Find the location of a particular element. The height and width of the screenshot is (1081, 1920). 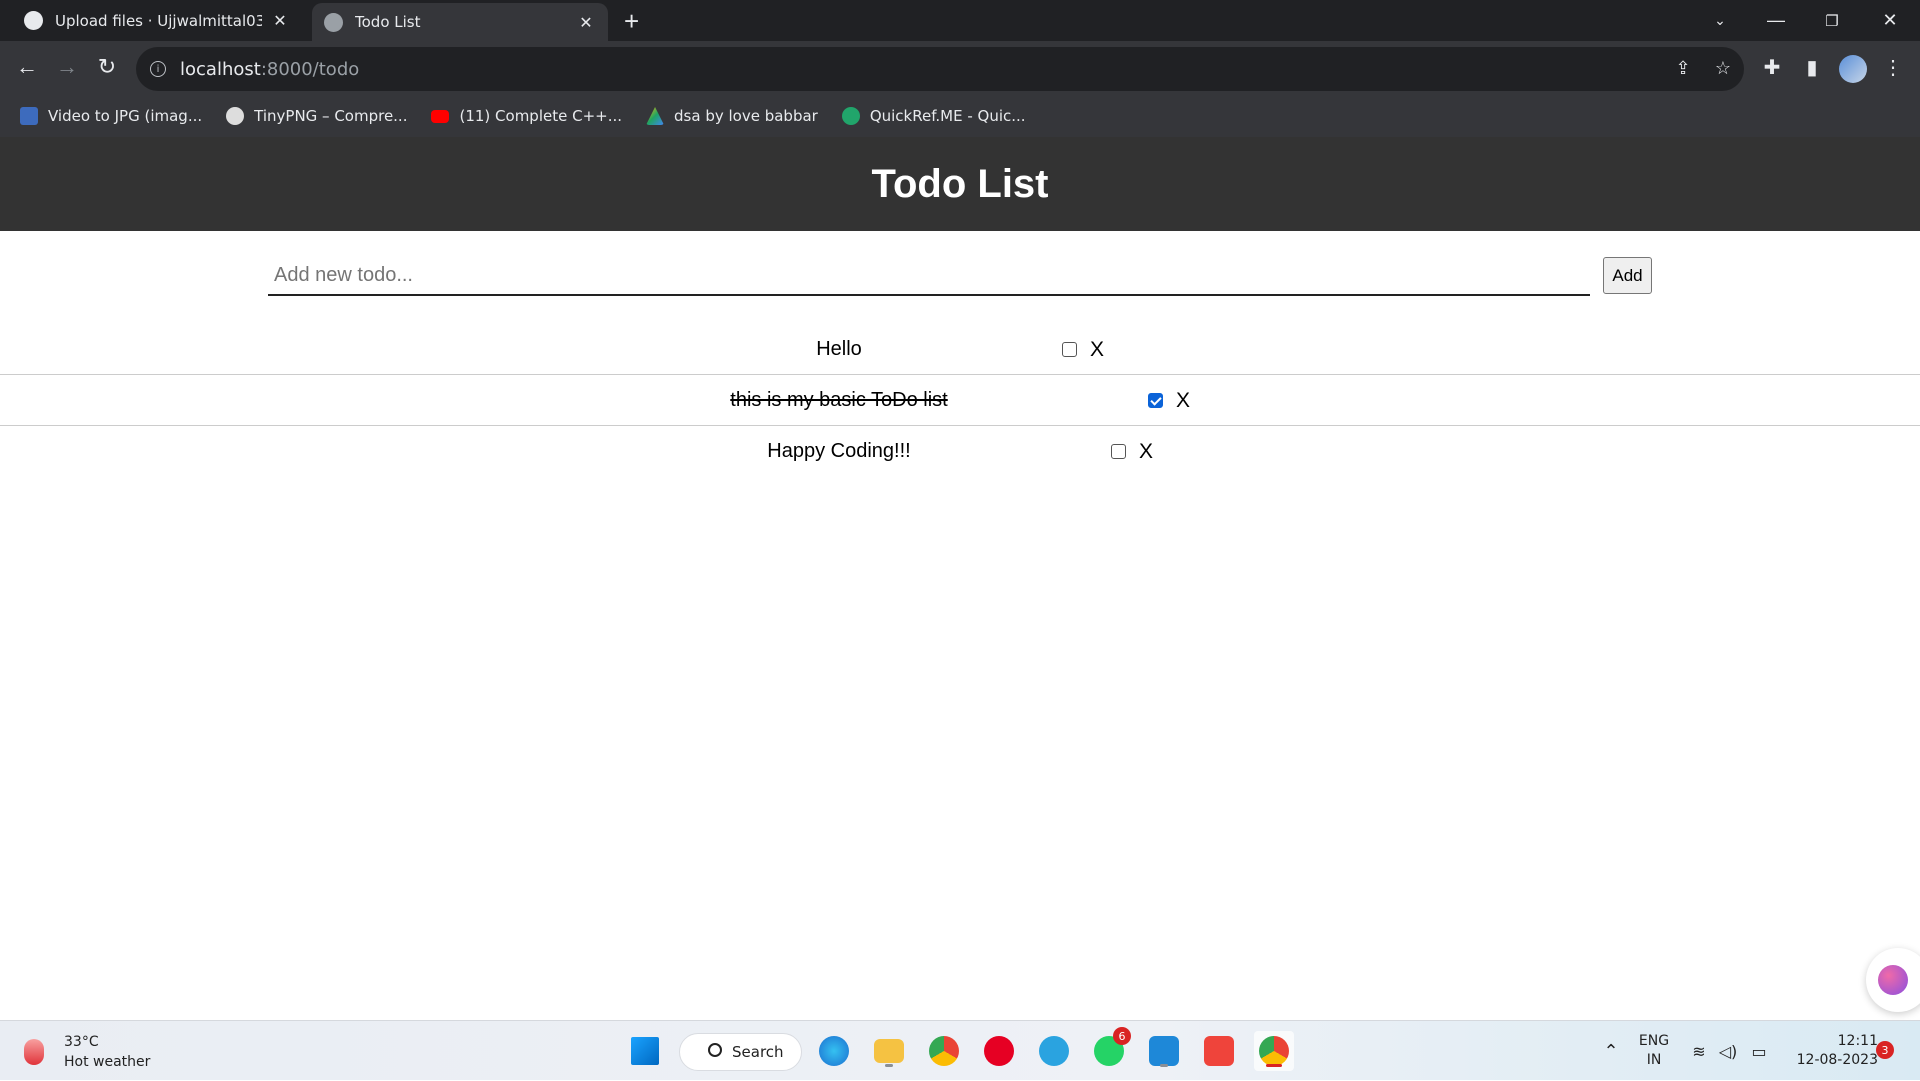

clock: 12:11 12-08-2023 is located at coordinates (1829, 1051).